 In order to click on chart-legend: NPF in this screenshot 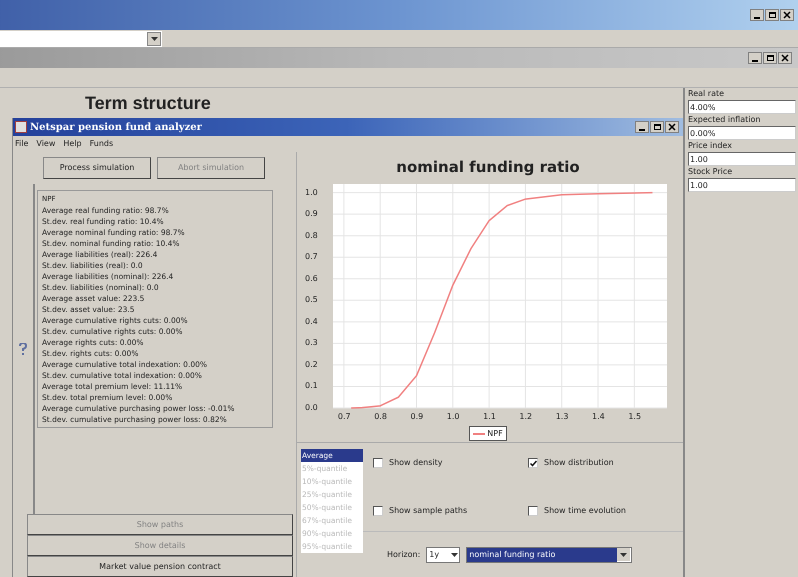, I will do `click(488, 433)`.